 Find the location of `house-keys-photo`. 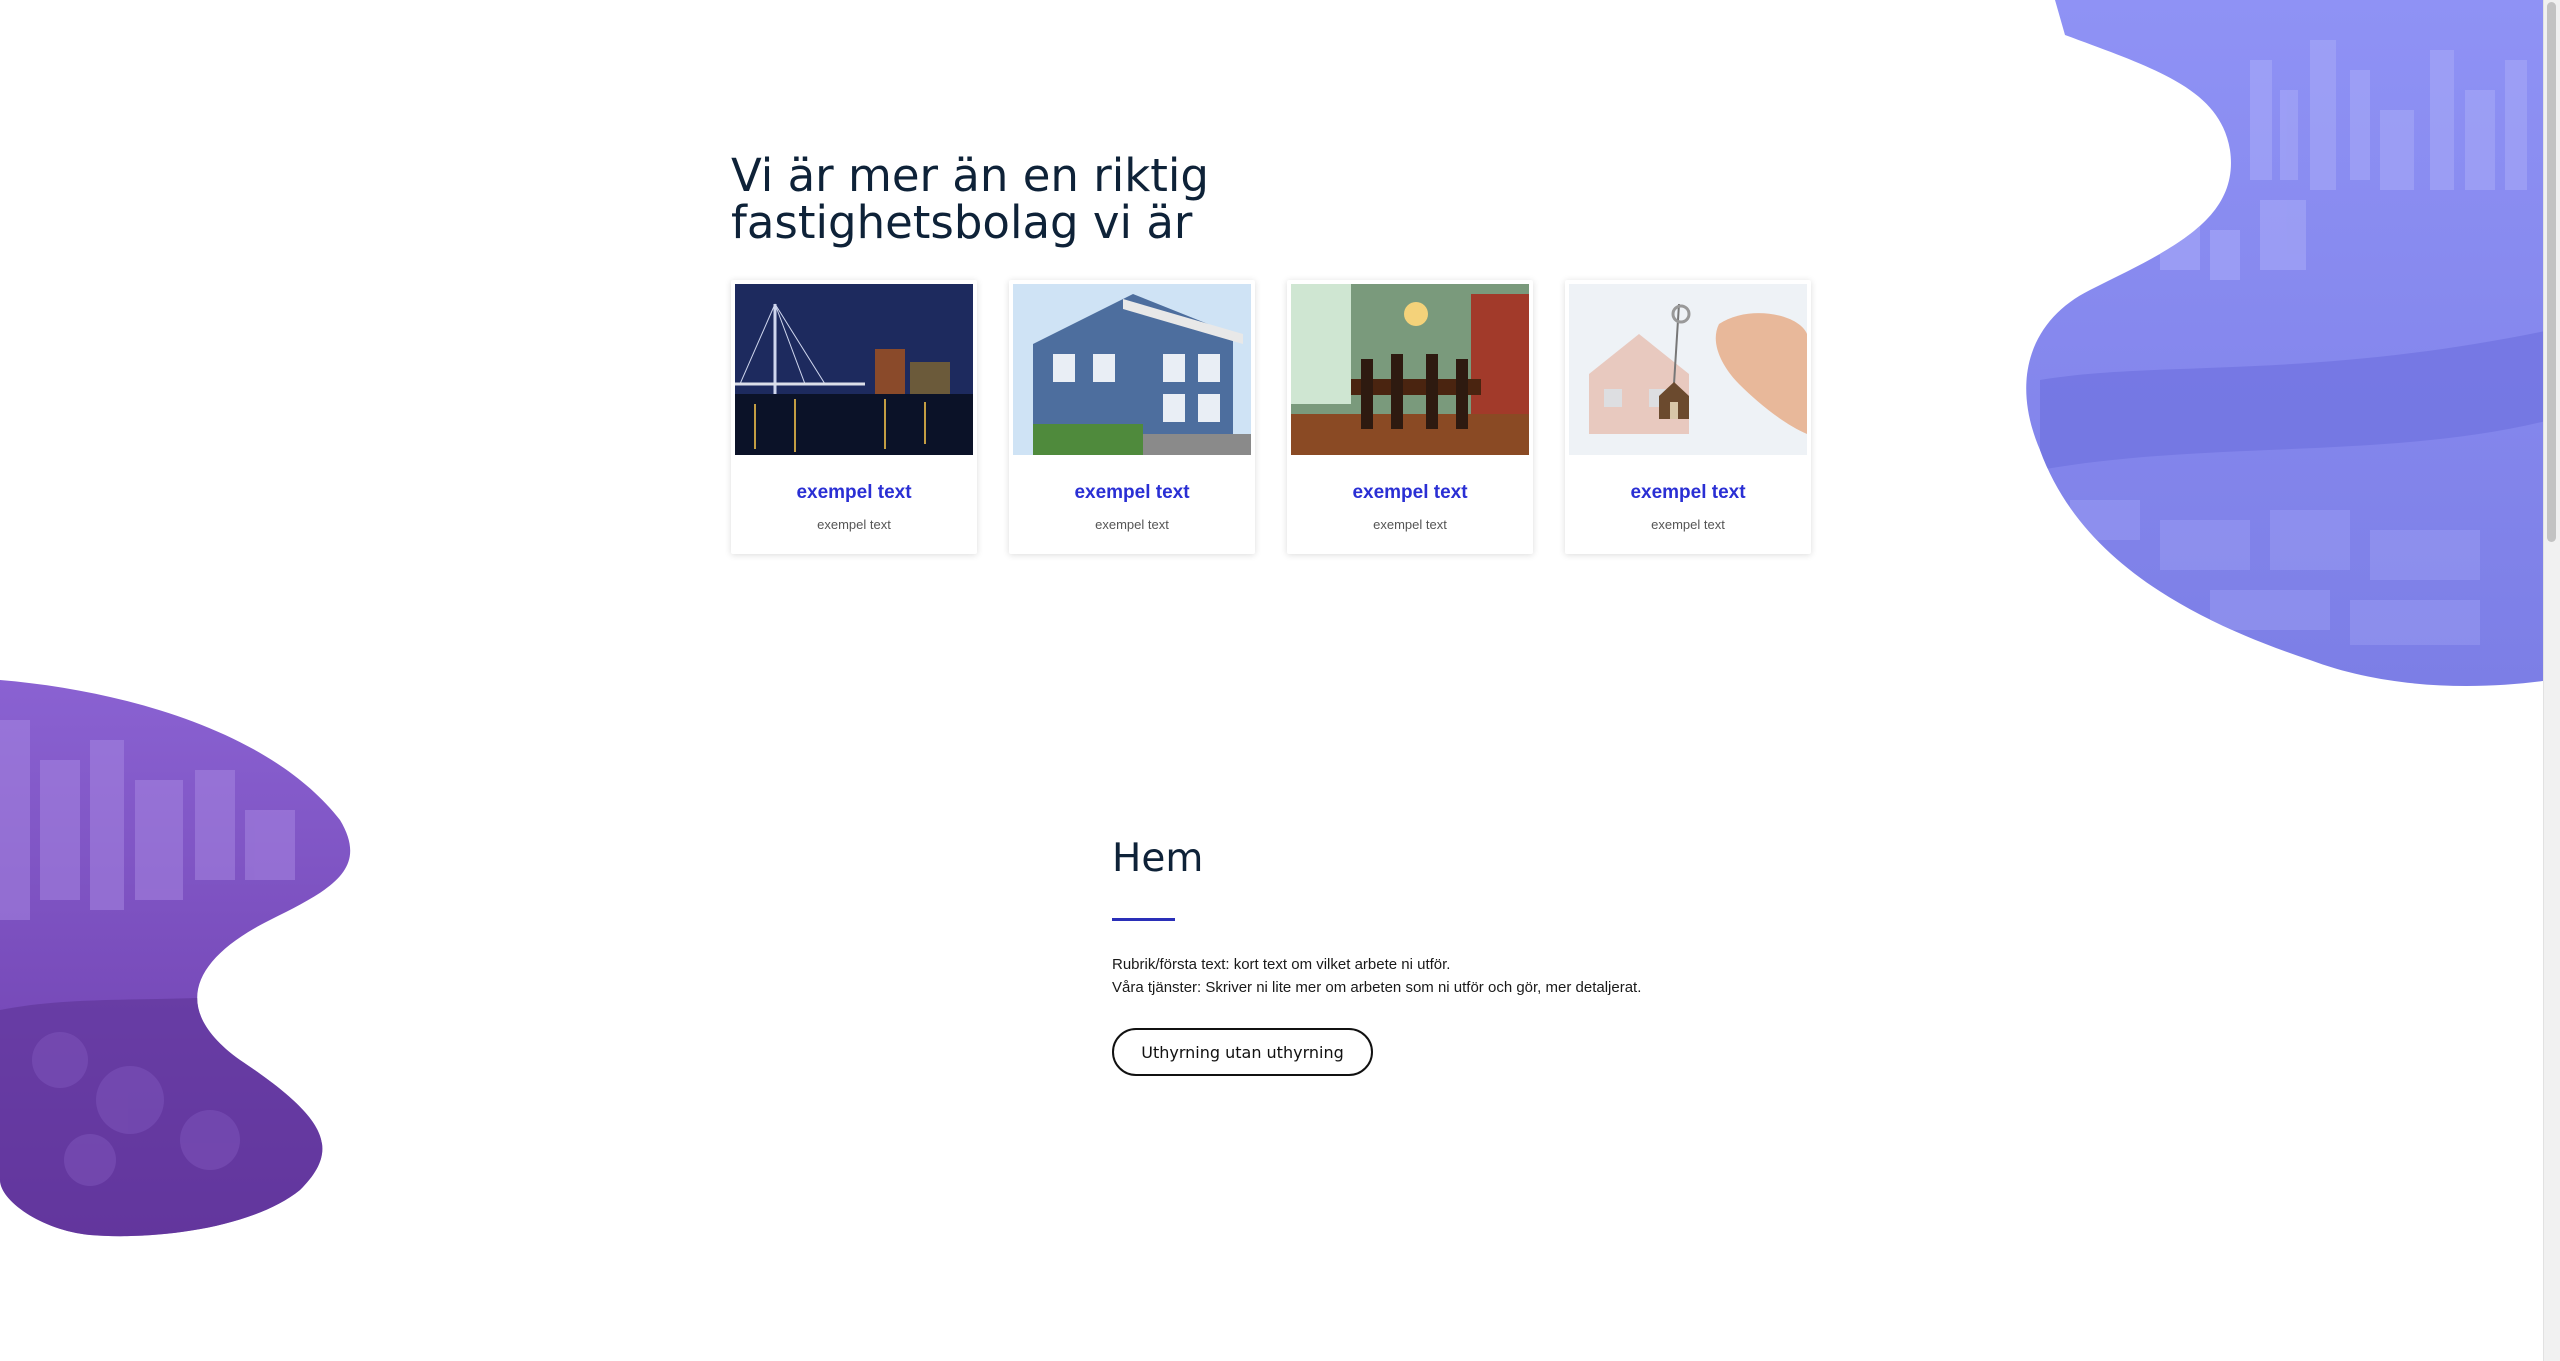

house-keys-photo is located at coordinates (1688, 369).